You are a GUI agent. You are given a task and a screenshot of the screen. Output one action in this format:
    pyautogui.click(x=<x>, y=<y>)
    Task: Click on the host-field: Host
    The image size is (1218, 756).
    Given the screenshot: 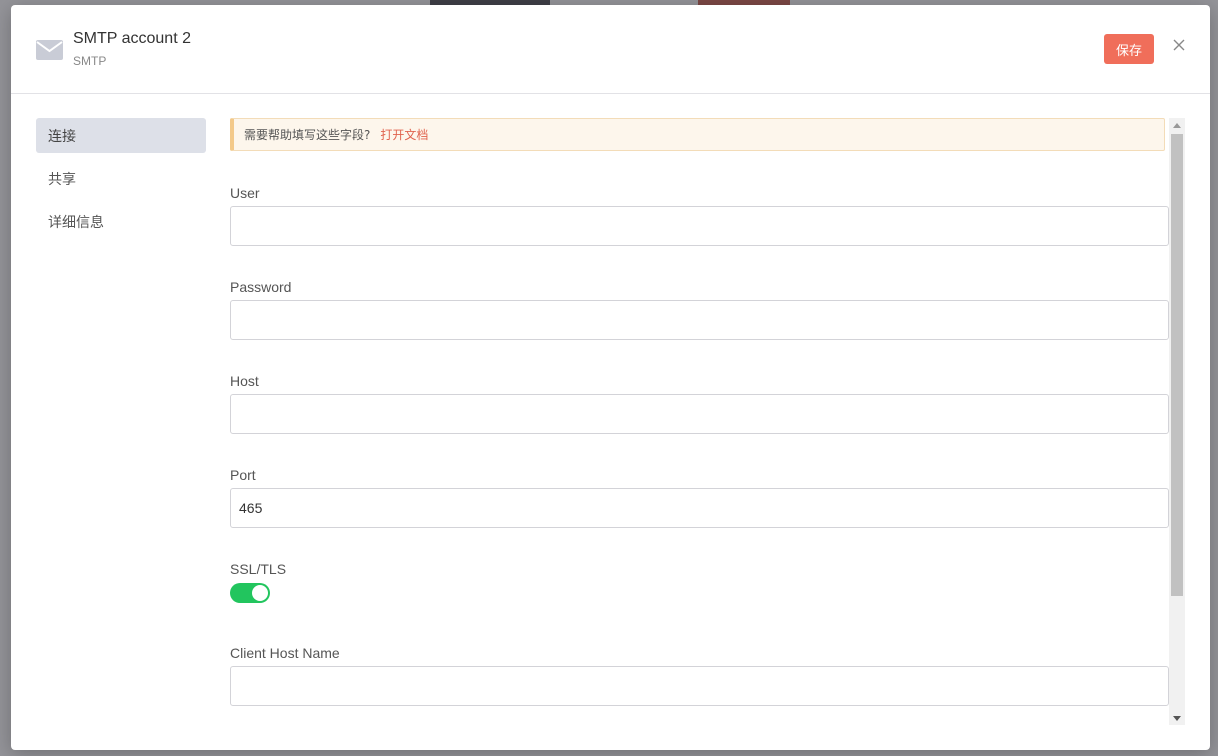 What is the action you would take?
    pyautogui.click(x=699, y=403)
    